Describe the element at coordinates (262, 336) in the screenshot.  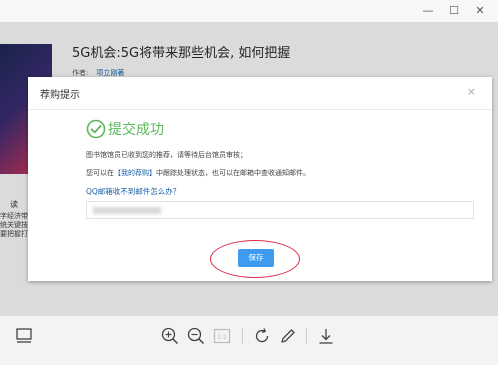
I see `rotate-icon` at that location.